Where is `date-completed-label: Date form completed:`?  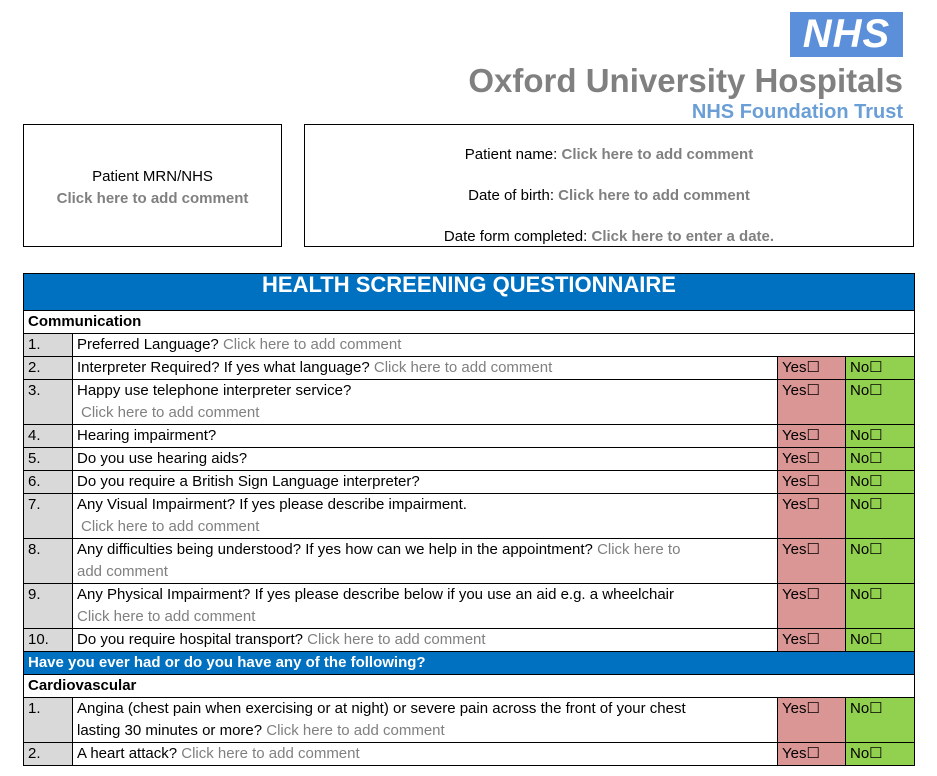 date-completed-label: Date form completed: is located at coordinates (515, 236).